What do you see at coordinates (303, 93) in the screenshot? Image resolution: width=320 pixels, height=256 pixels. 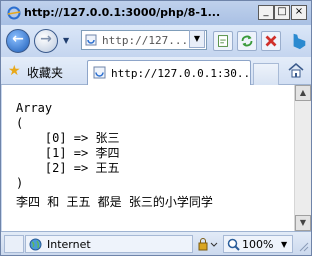 I see `scroll-up-button: ▲` at bounding box center [303, 93].